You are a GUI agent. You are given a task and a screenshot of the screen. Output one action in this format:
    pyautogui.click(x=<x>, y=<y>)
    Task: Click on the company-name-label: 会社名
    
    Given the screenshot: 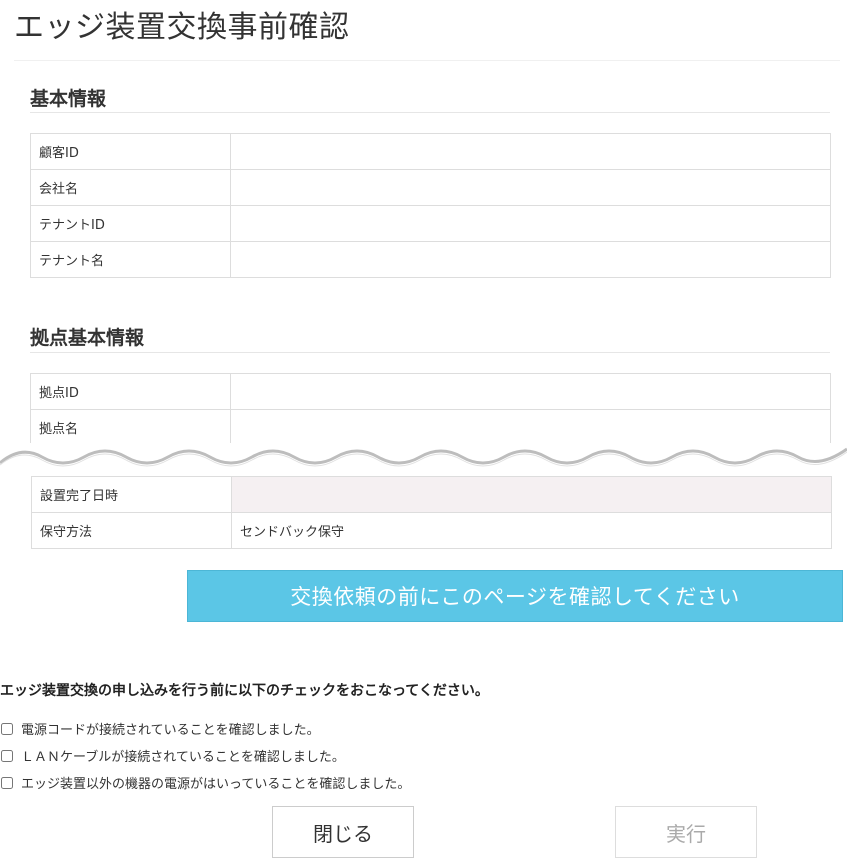 What is the action you would take?
    pyautogui.click(x=130, y=187)
    